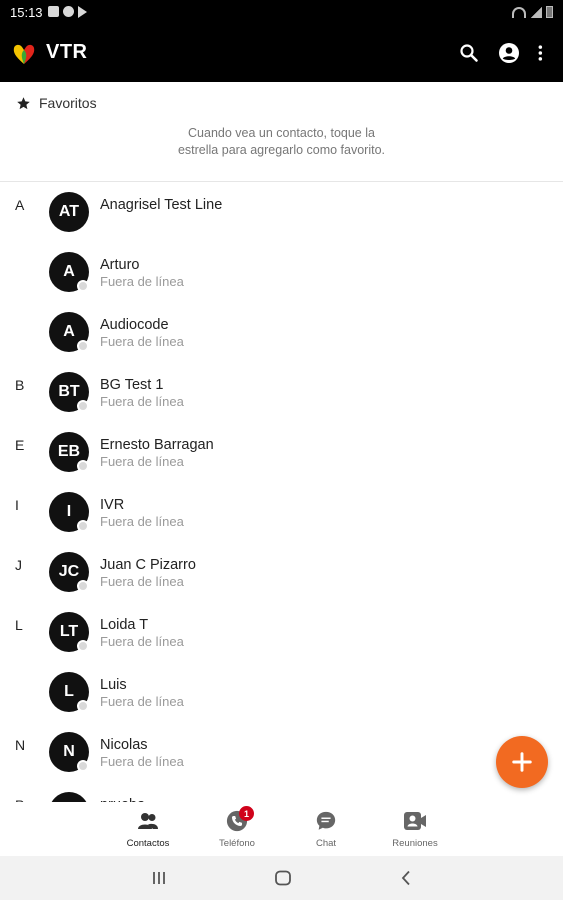  I want to click on contact-name: Nicolas, so click(124, 745).